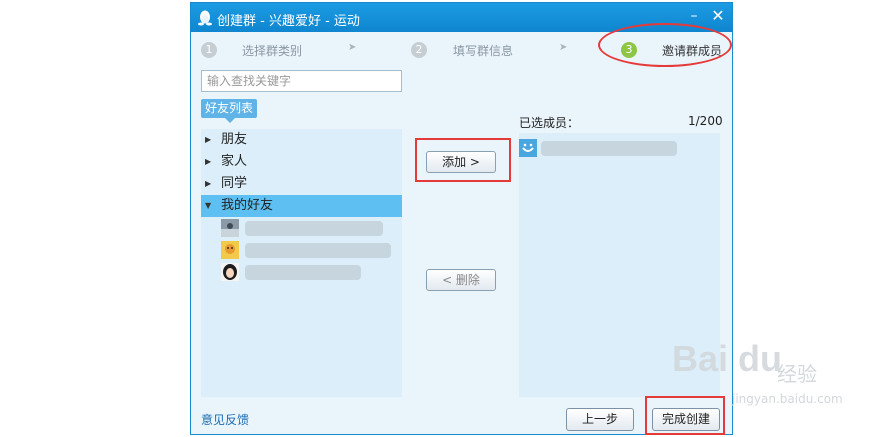 Image resolution: width=873 pixels, height=437 pixels. I want to click on selected-members-count: 1/200, so click(705, 121).